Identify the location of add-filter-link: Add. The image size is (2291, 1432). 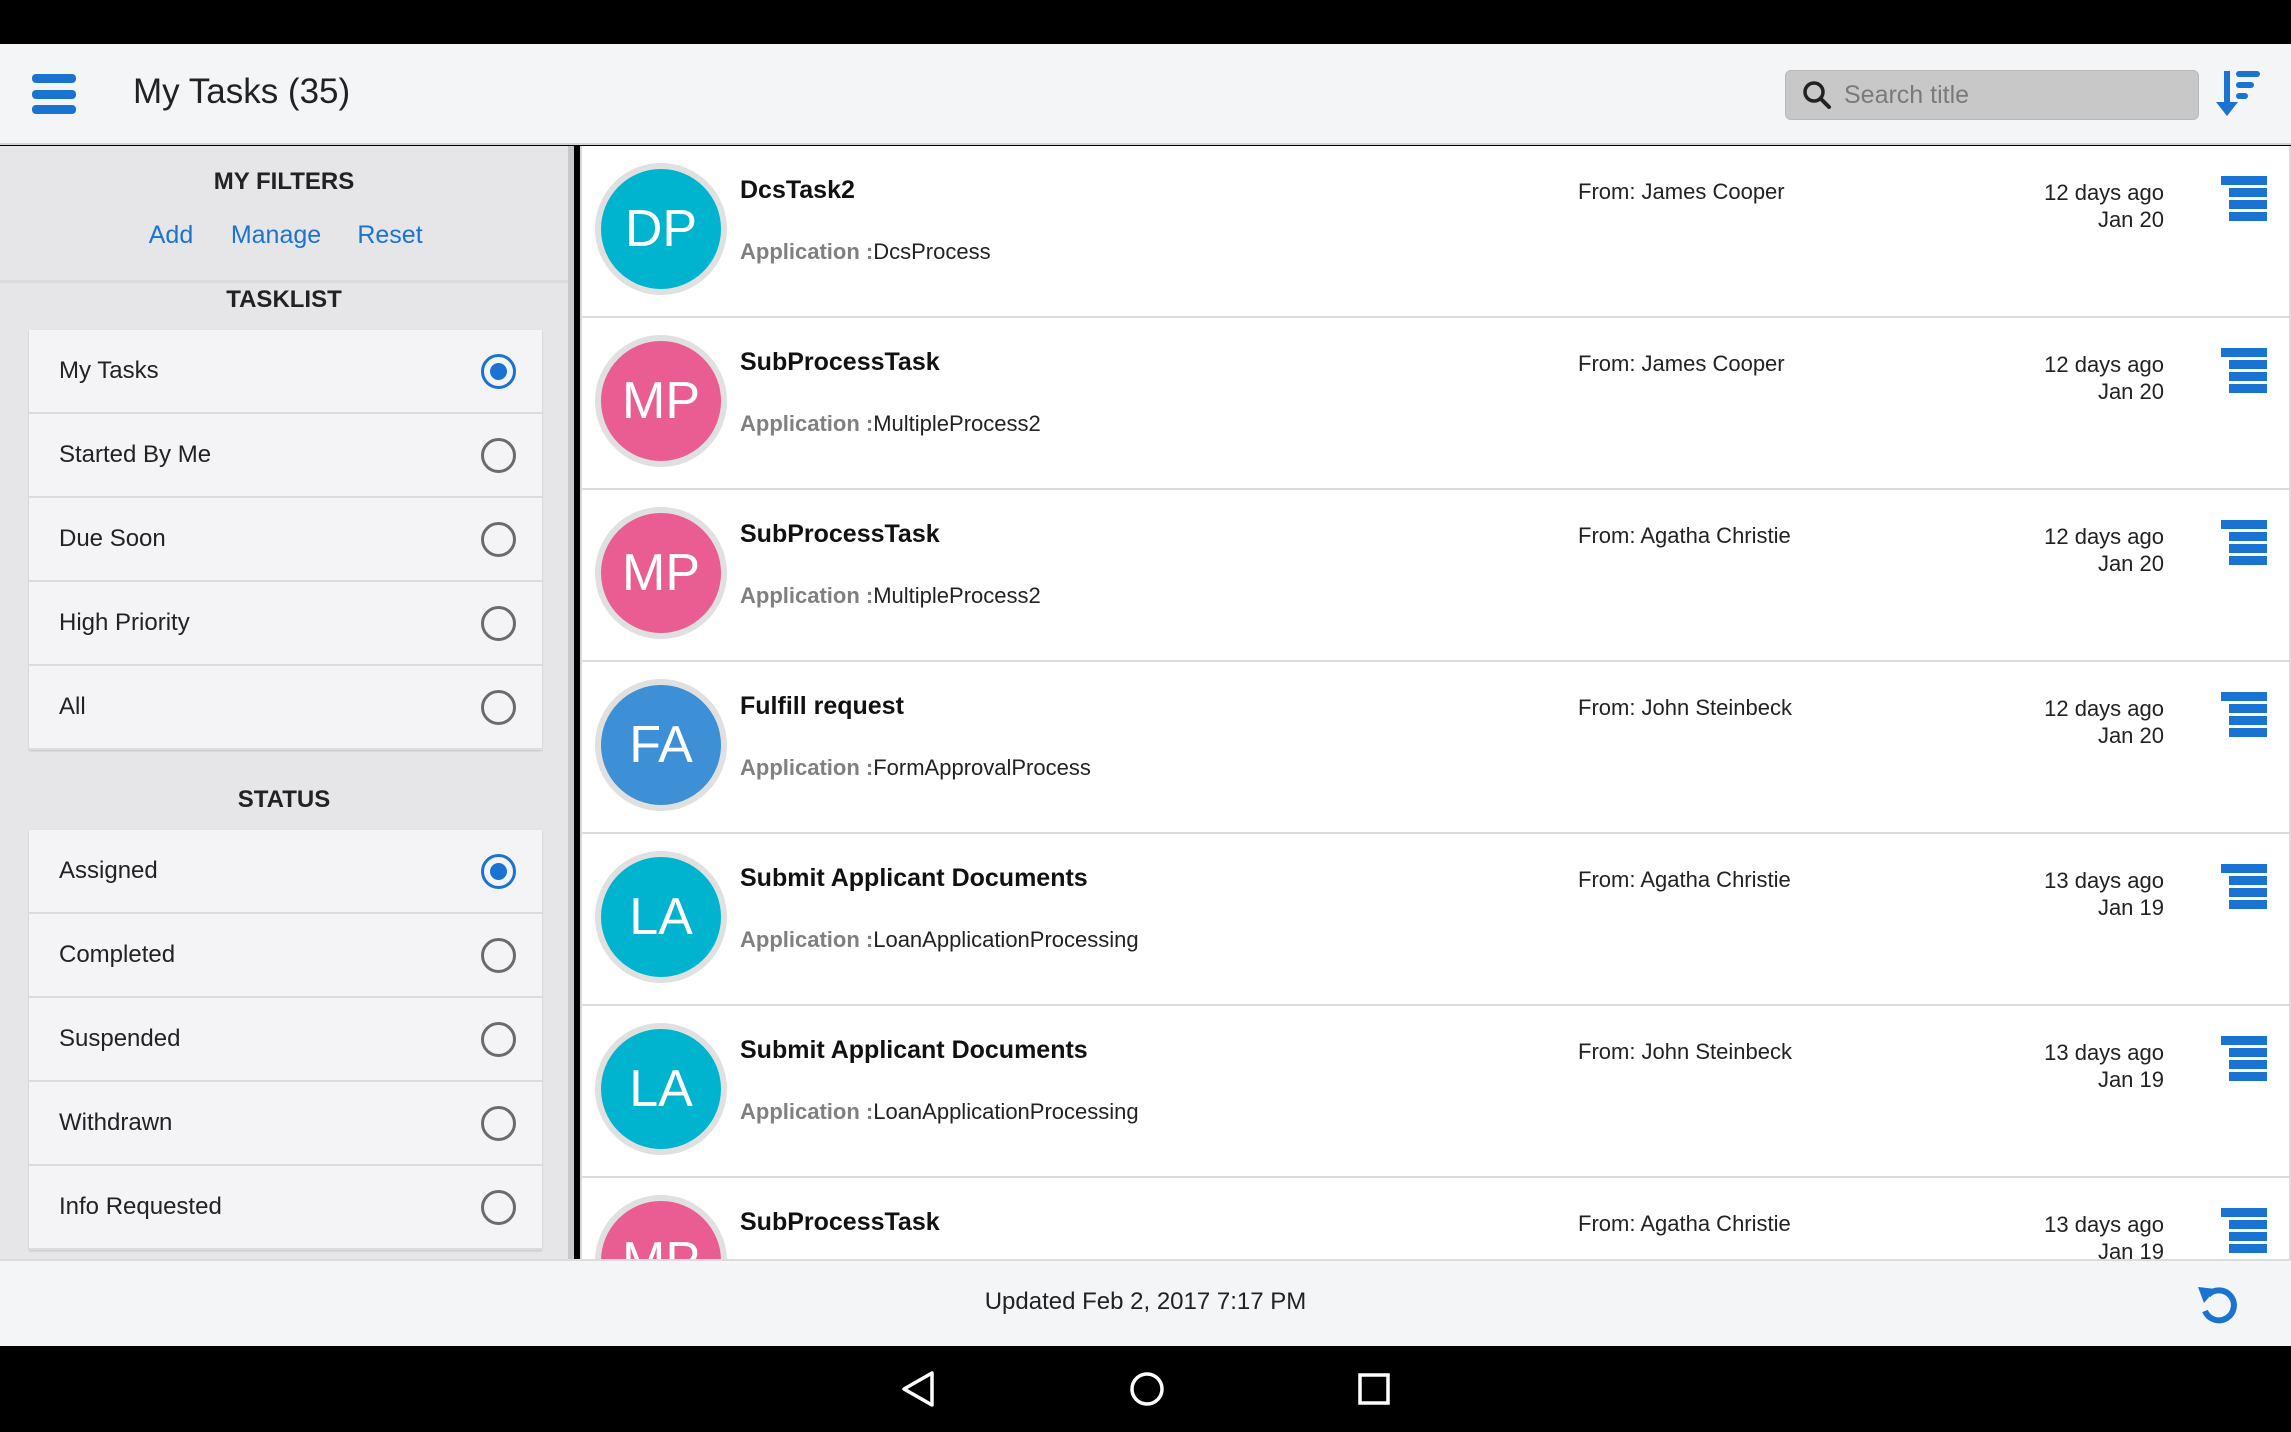
(171, 235).